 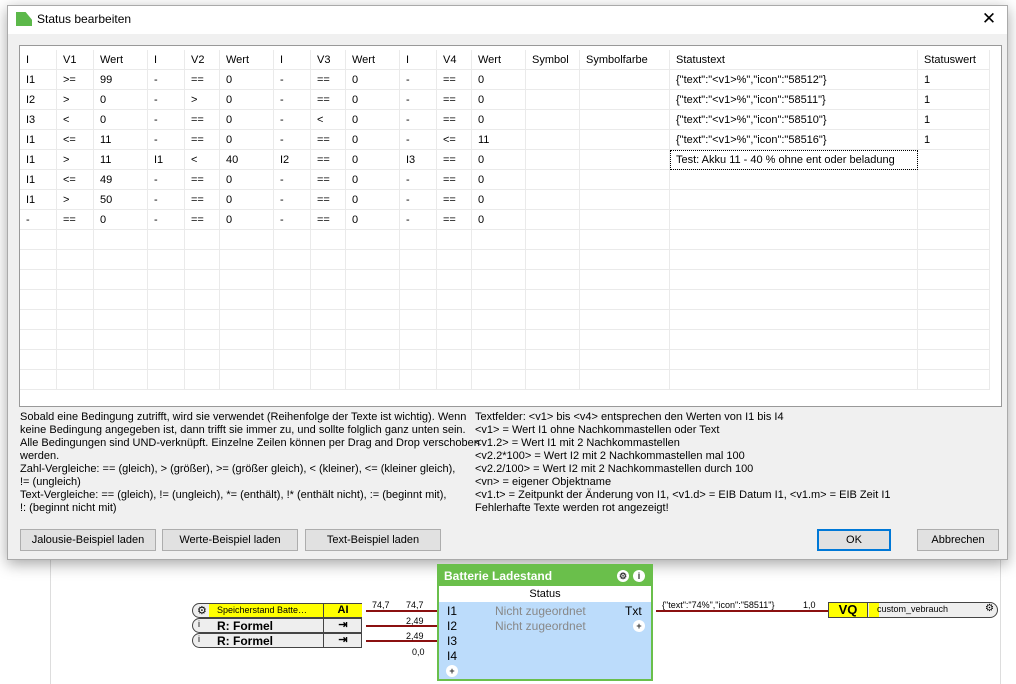 I want to click on table-cell: {"text":"<v1>%","icon":"58511"}, so click(x=794, y=100).